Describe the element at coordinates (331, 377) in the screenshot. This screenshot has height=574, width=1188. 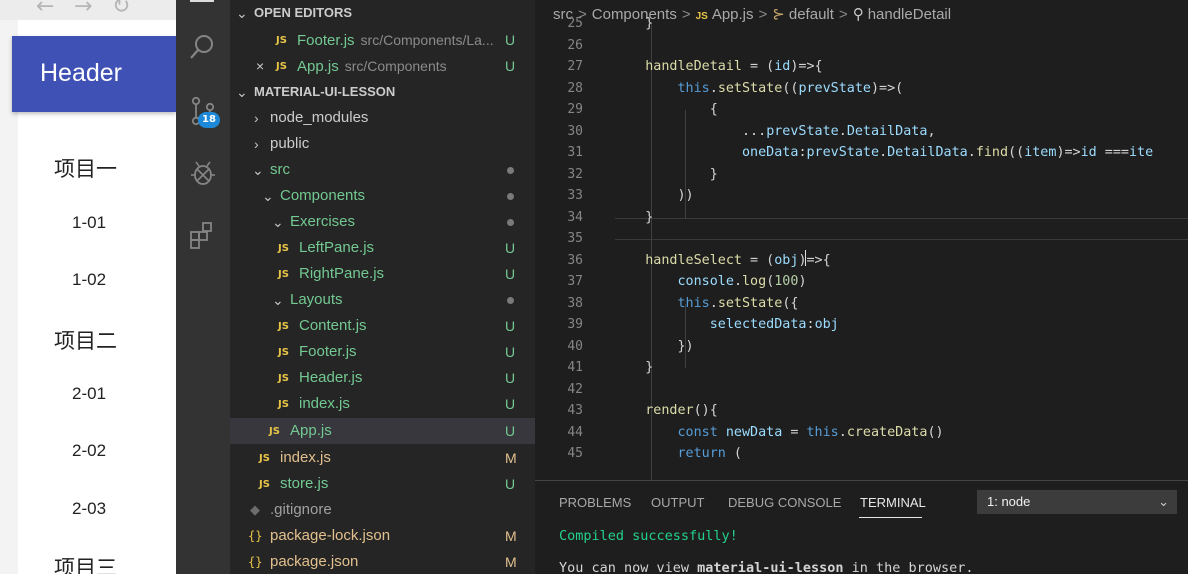
I see `tree-item-label: Header.js` at that location.